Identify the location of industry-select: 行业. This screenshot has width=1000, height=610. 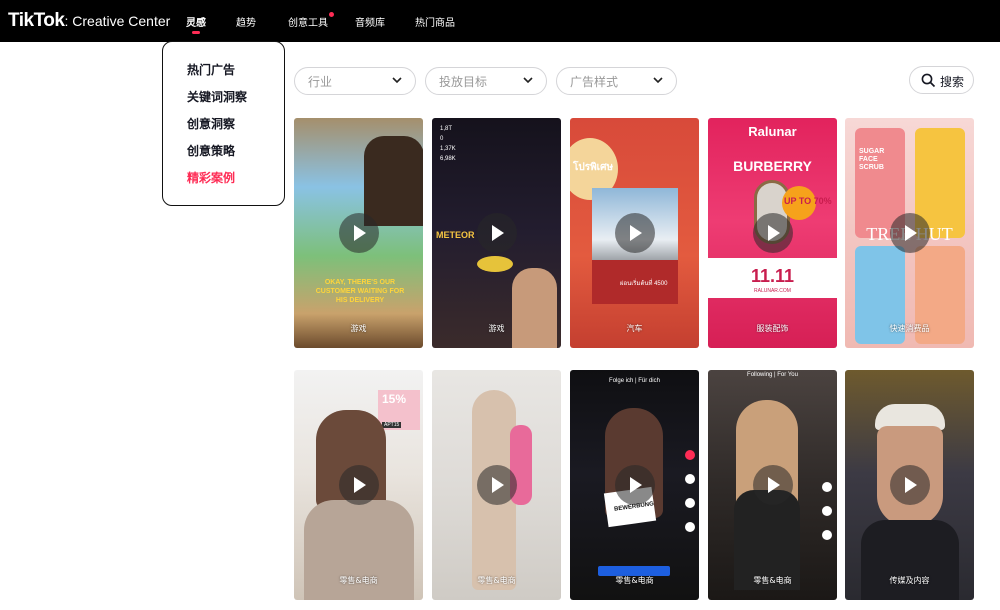
(355, 81).